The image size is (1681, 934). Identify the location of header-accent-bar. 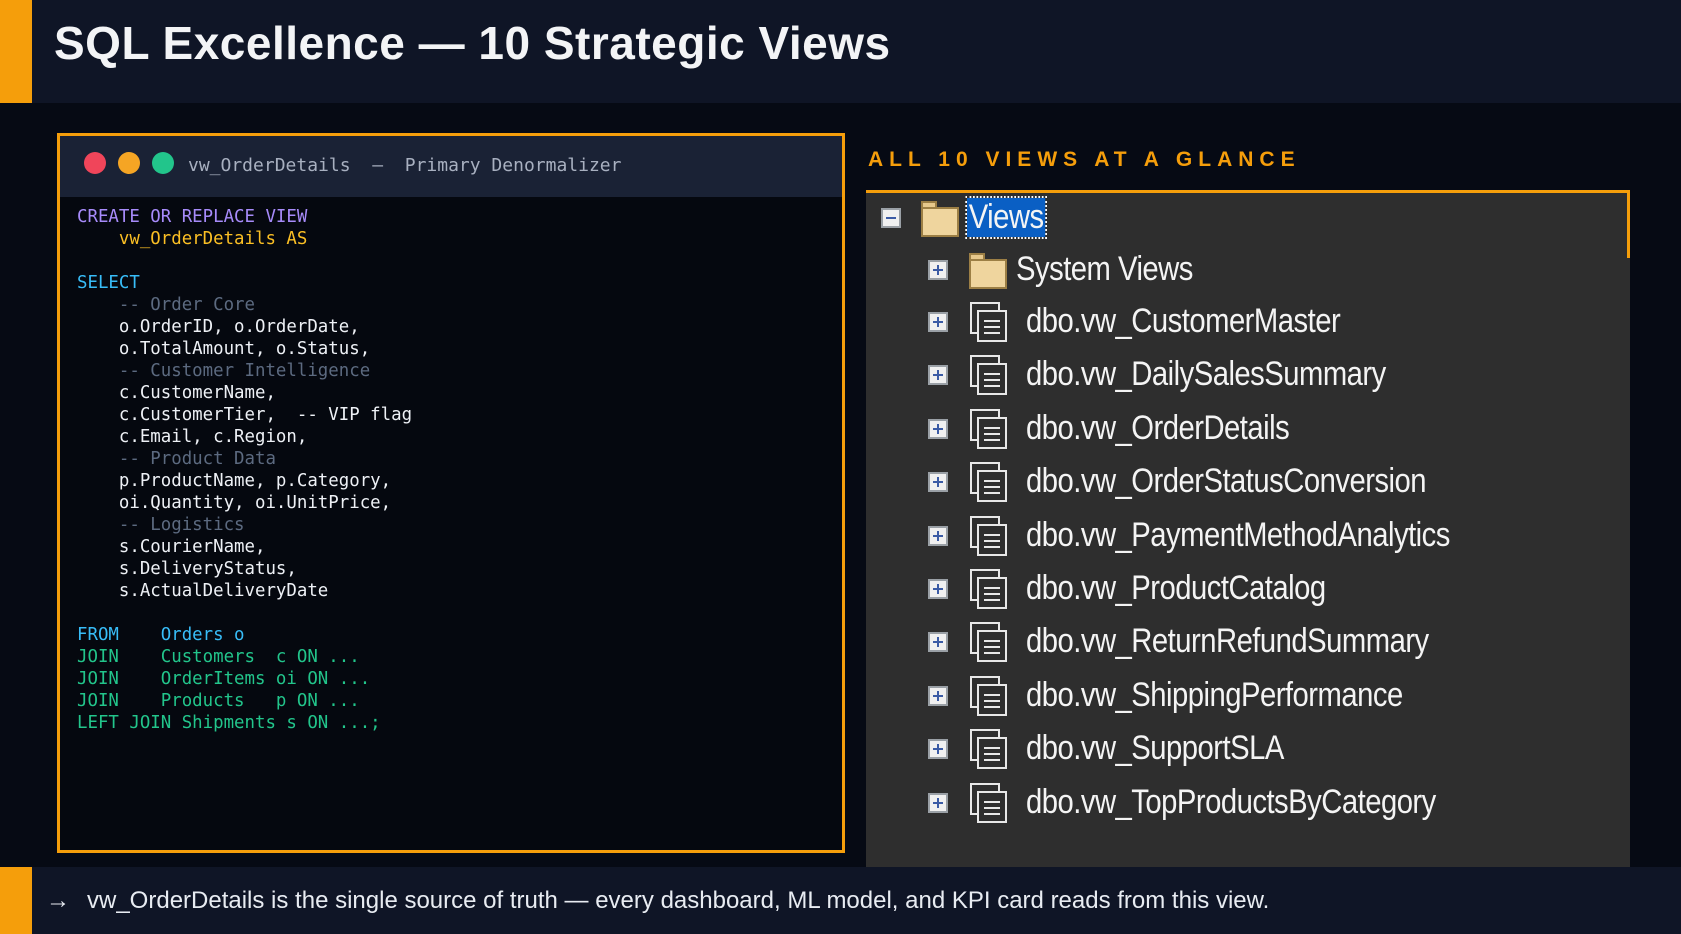
(16, 51).